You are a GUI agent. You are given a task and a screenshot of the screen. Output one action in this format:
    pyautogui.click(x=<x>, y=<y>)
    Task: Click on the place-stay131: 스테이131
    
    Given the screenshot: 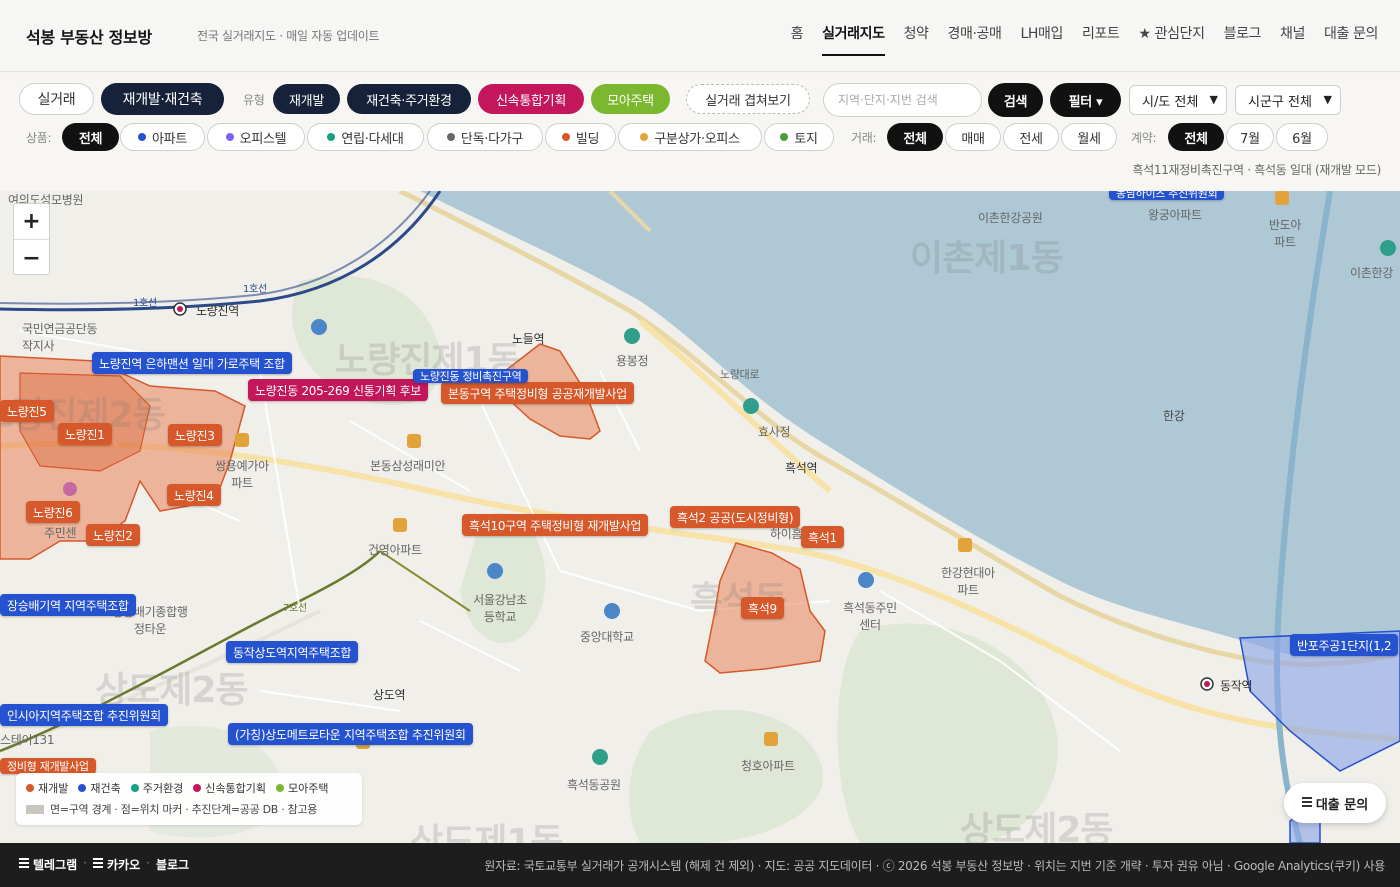 What is the action you would take?
    pyautogui.click(x=27, y=740)
    